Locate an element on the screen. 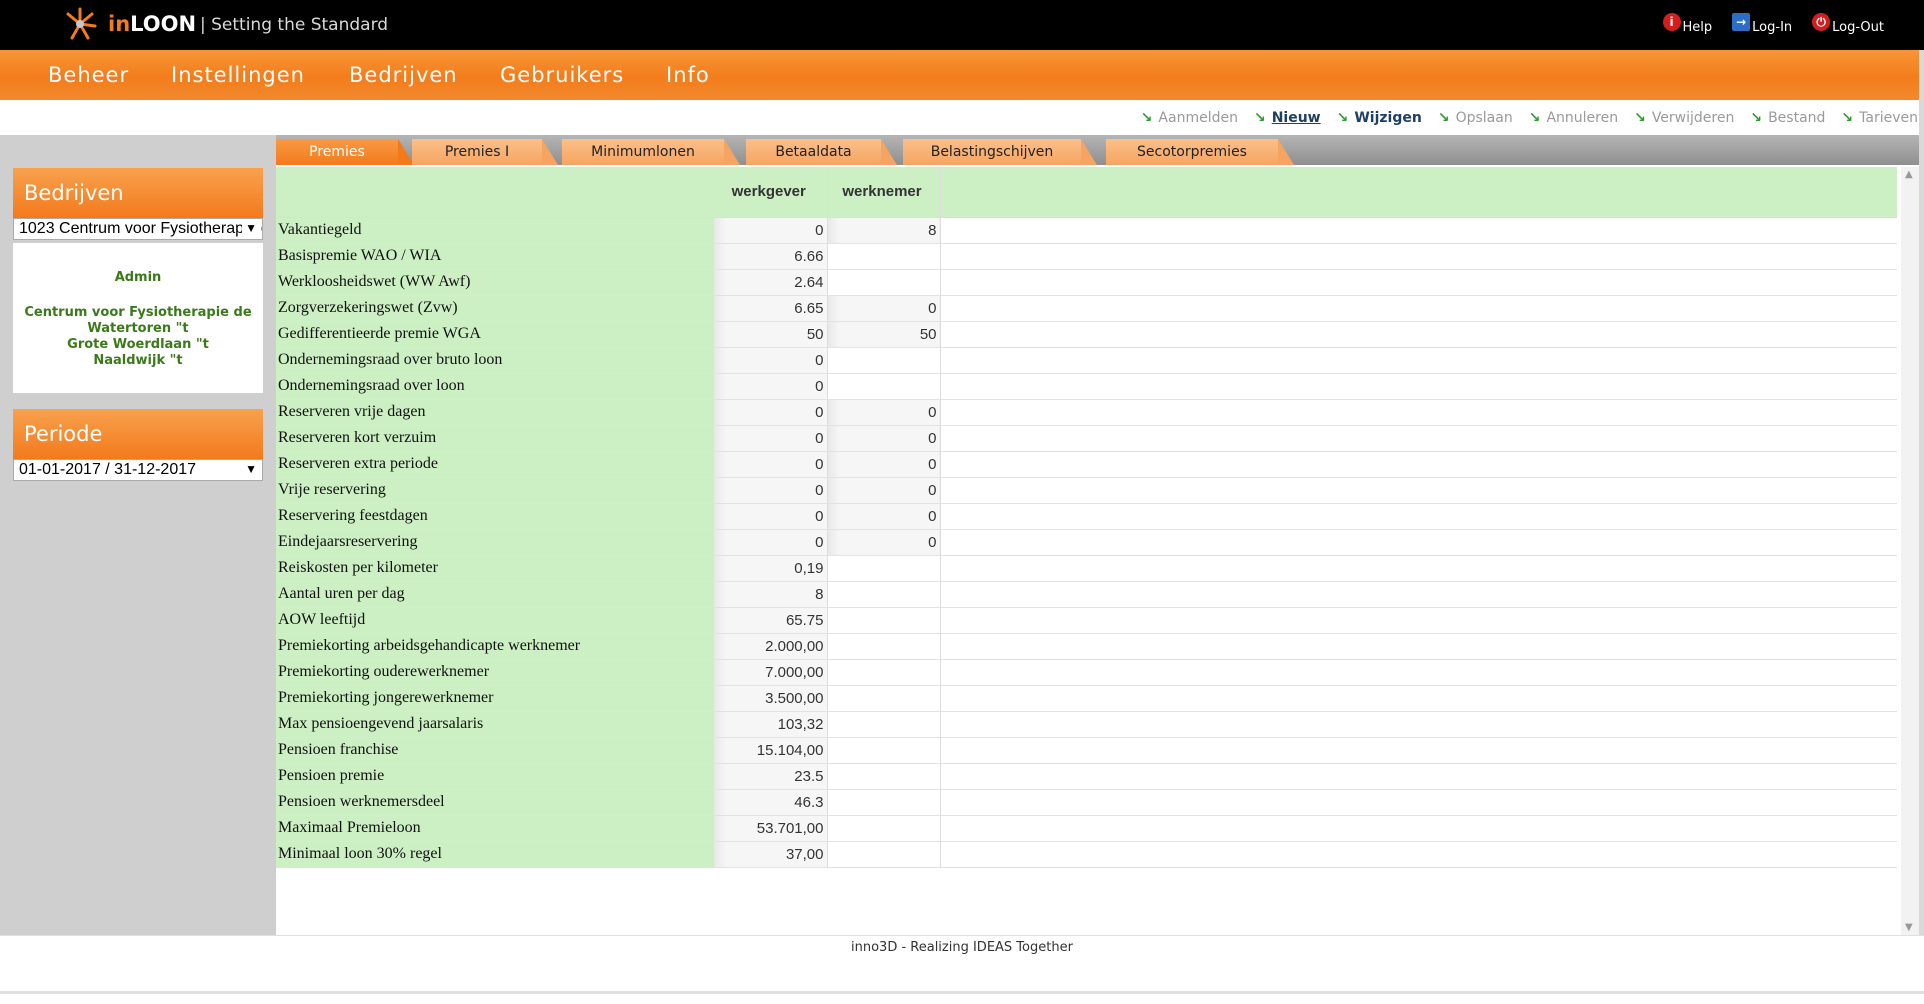  nav-item-instellingen: Instellingen is located at coordinates (238, 75).